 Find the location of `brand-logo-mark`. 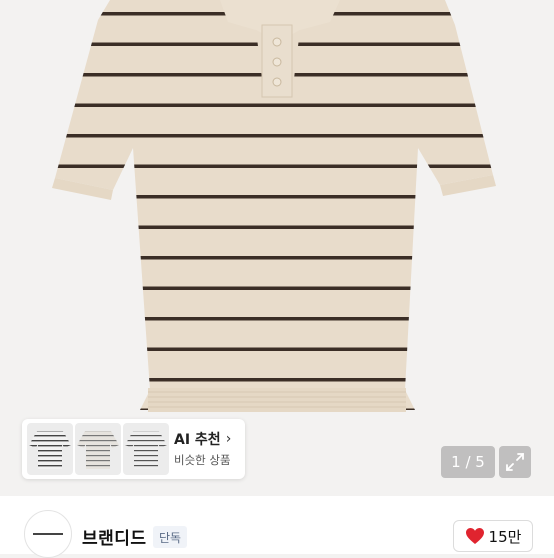

brand-logo-mark is located at coordinates (48, 534).